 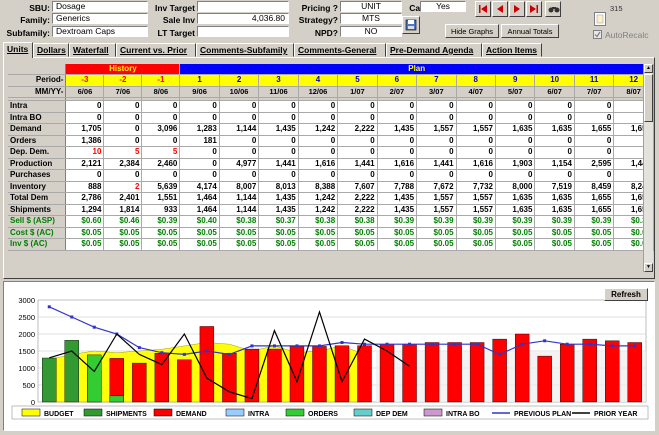 What do you see at coordinates (243, 18) in the screenshot?
I see `sale-inv-field: 4,036.80` at bounding box center [243, 18].